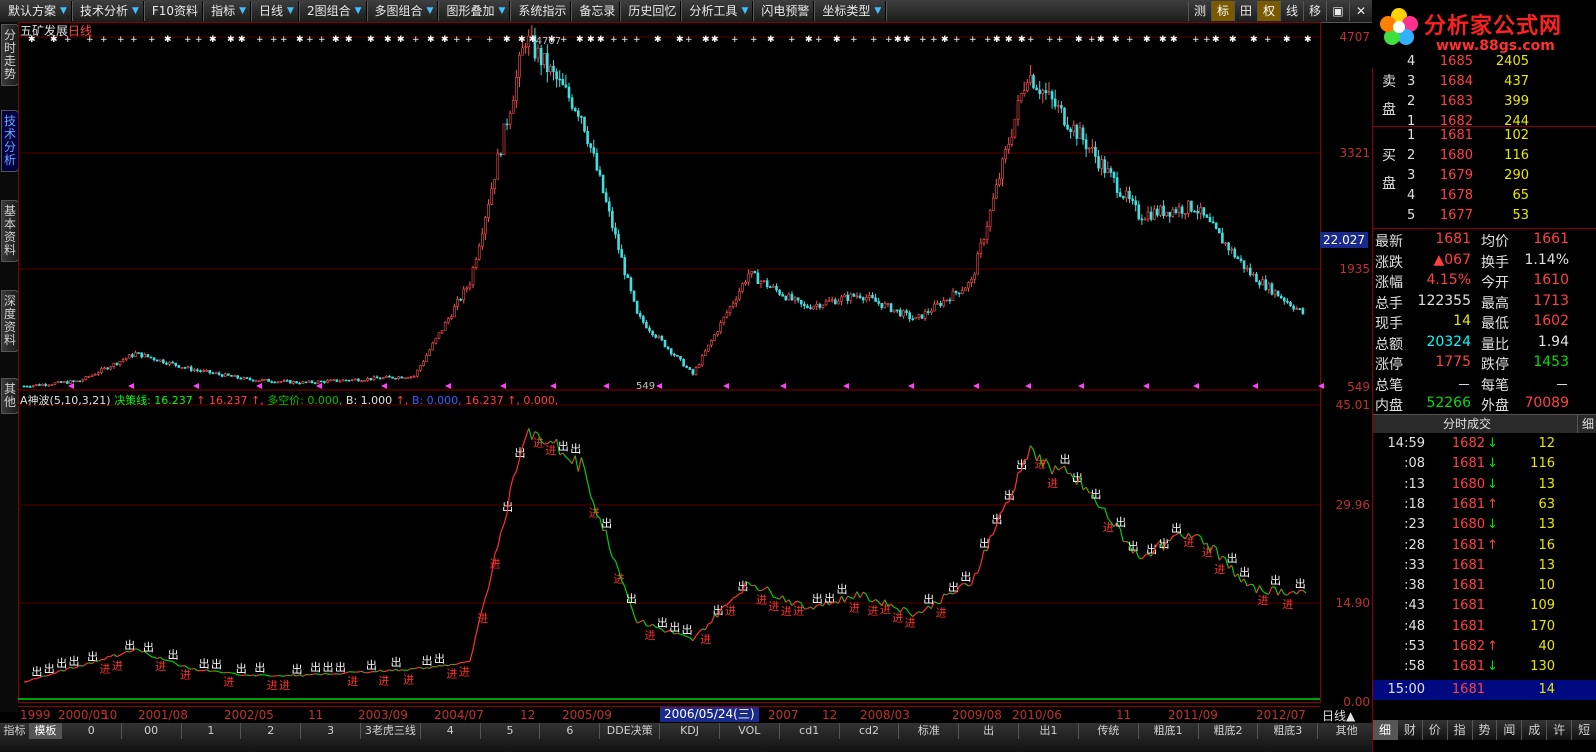 The width and height of the screenshot is (1596, 752). I want to click on date-label: 11, so click(316, 715).